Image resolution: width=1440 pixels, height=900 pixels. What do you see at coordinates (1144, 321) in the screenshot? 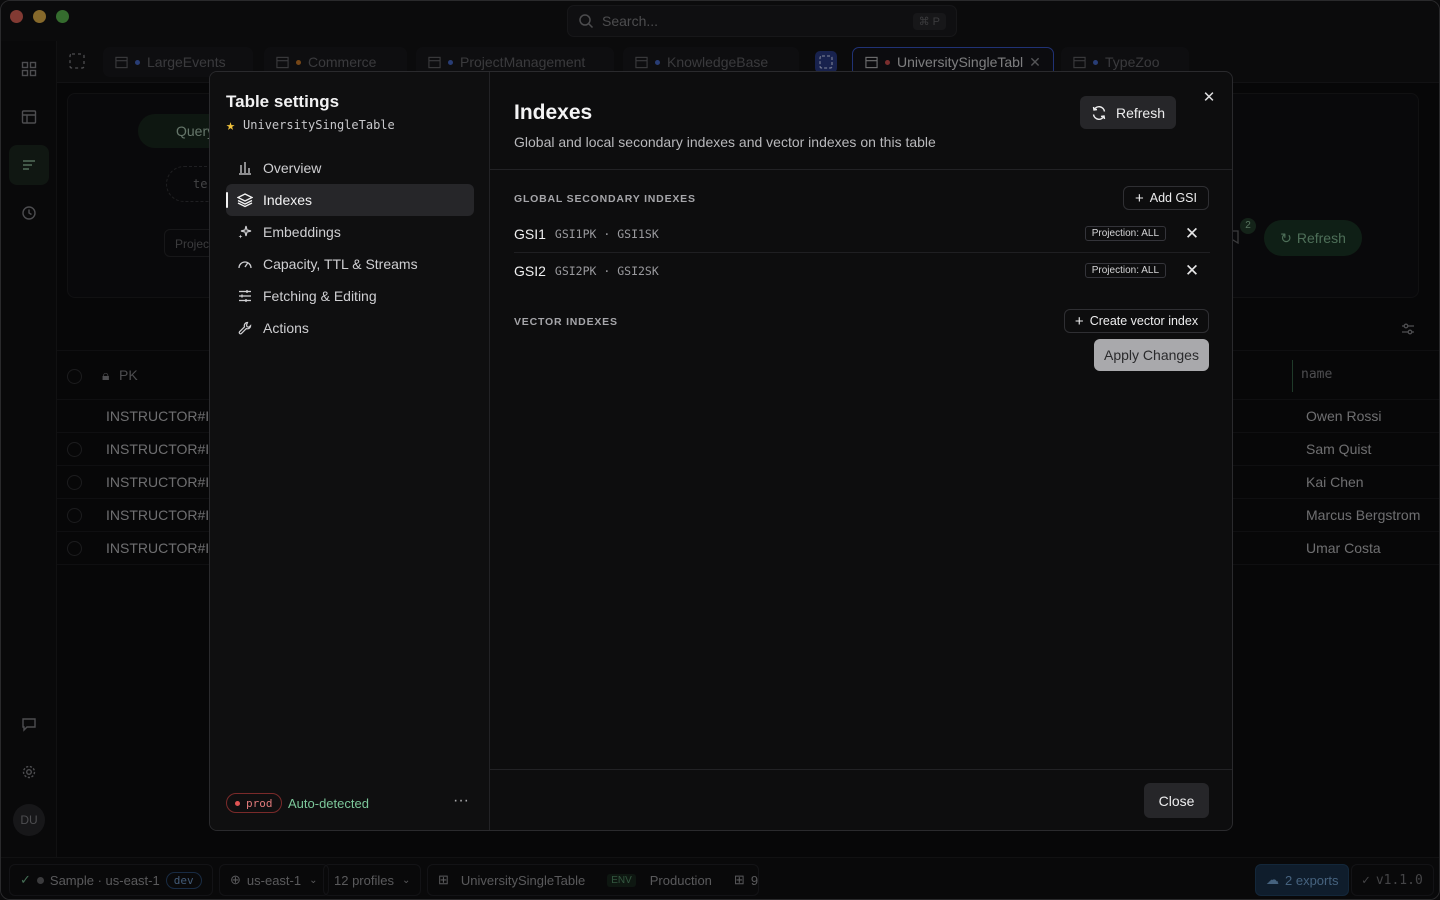
I see `create-vector-label: Create vector index` at bounding box center [1144, 321].